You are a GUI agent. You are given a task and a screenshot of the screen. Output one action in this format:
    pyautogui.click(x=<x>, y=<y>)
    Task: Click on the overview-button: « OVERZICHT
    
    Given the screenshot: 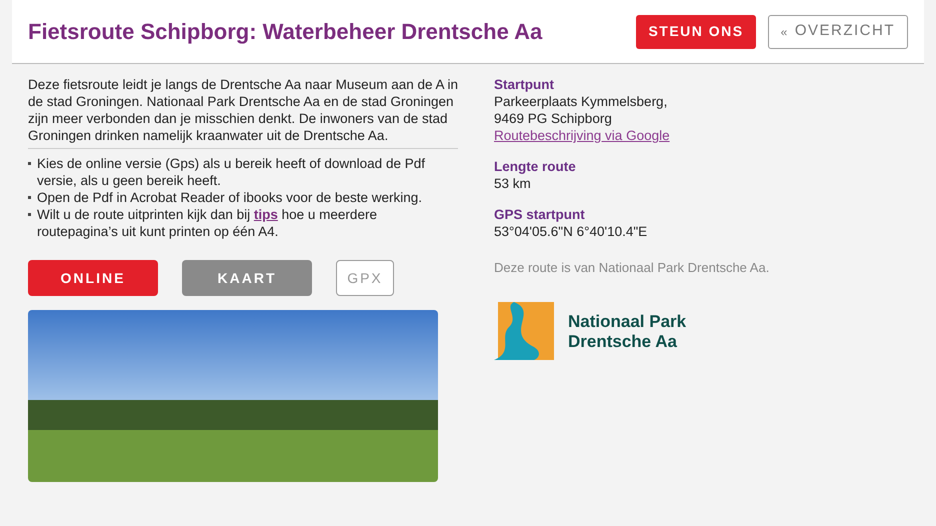 What is the action you would take?
    pyautogui.click(x=838, y=31)
    